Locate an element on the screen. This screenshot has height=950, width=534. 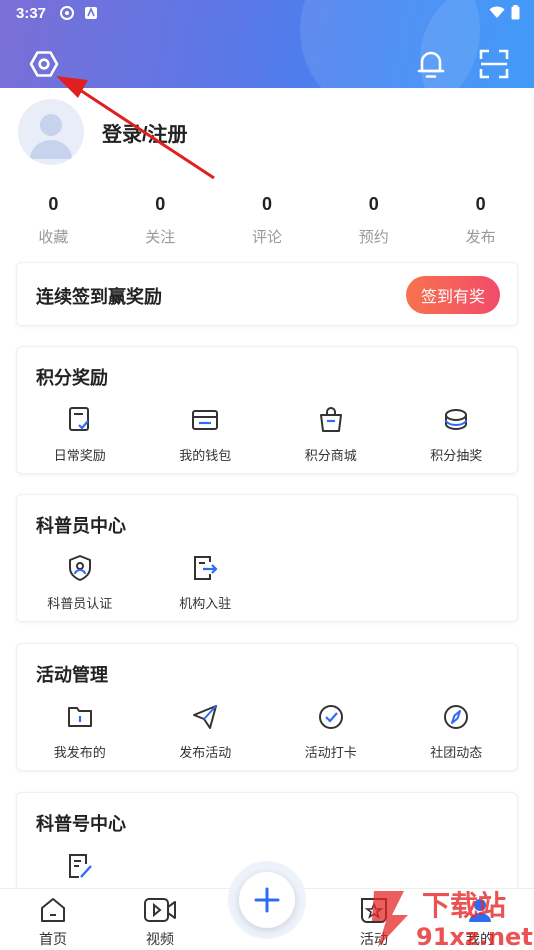
tab-home: 首页 is located at coordinates (53, 922).